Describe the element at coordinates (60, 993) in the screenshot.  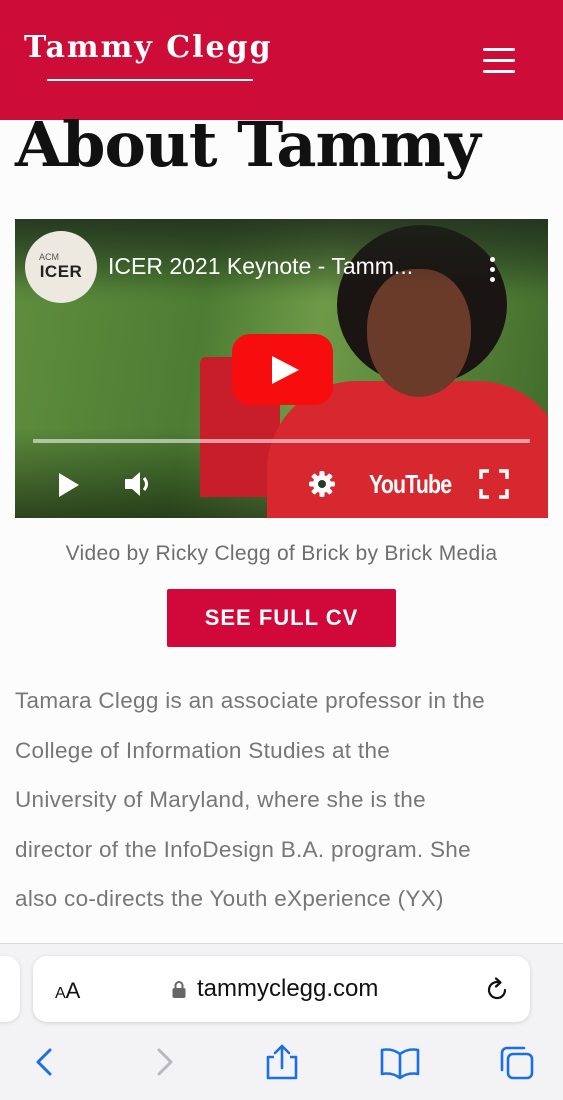
I see `text-size-small-letter: A` at that location.